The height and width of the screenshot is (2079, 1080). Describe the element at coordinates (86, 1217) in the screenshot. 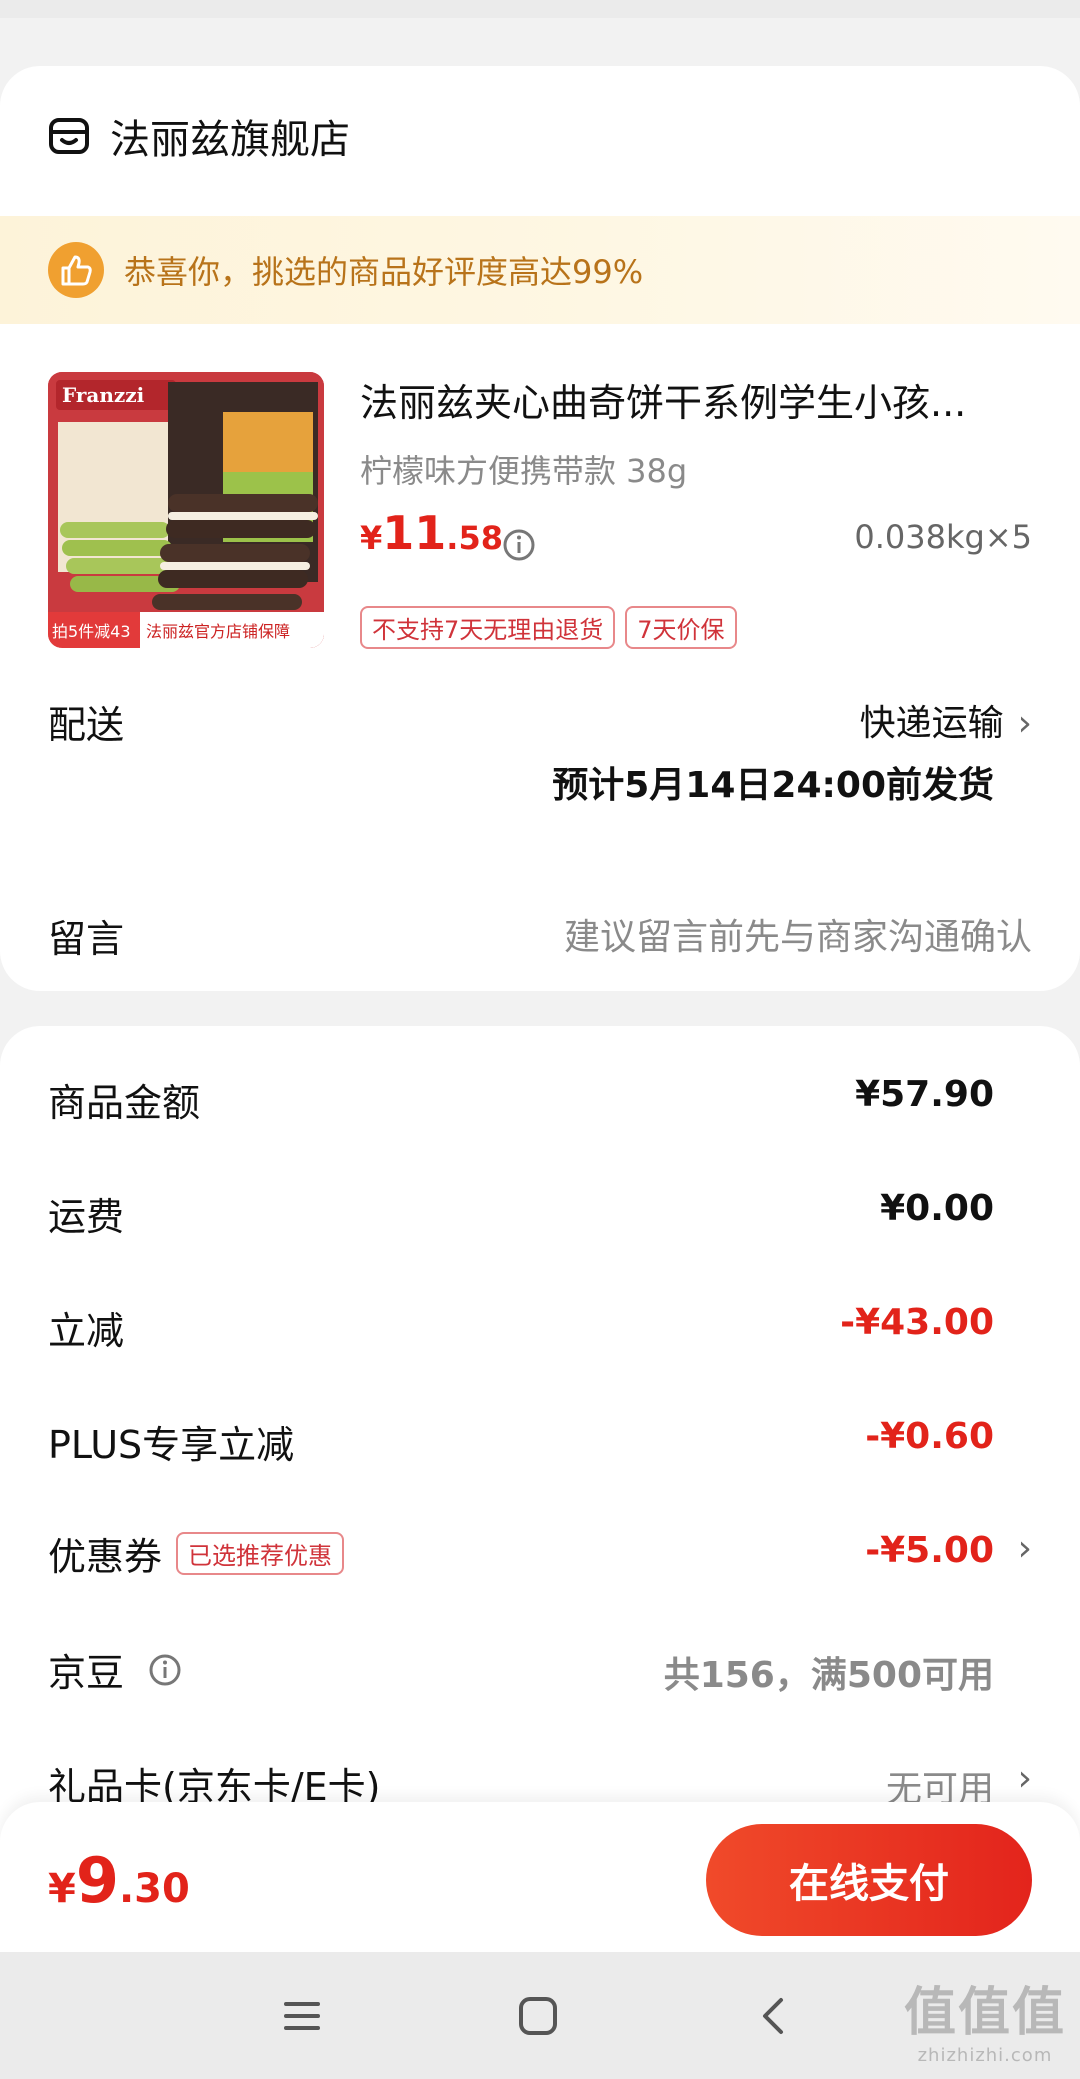

I see `fee-label-shipping: 运费` at that location.